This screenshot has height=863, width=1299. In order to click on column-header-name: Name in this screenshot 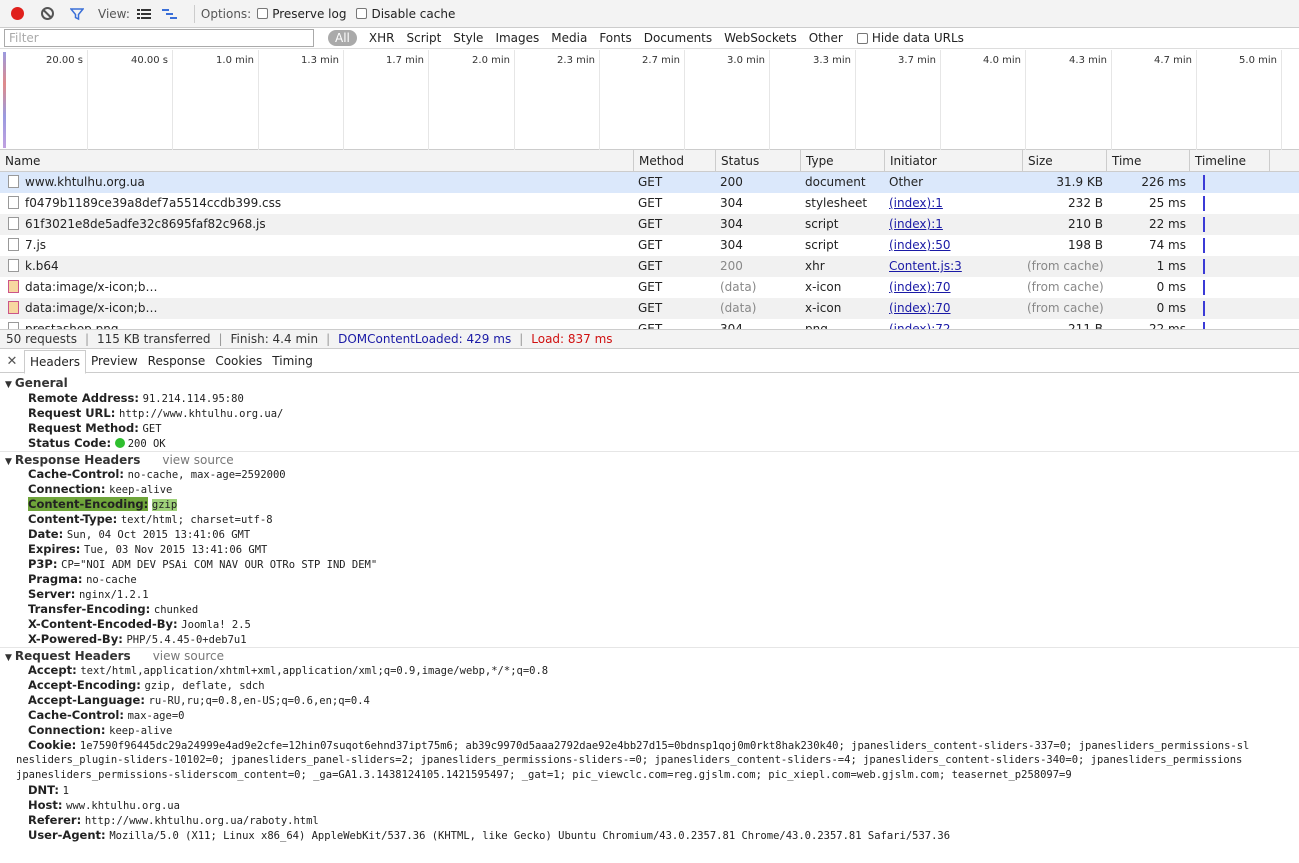, I will do `click(317, 161)`.